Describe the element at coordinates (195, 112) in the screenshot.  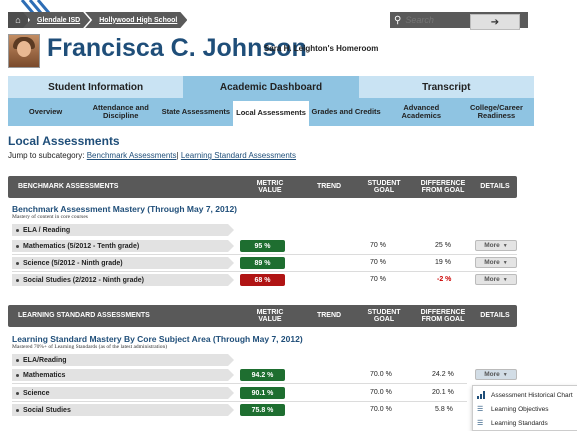
I see `subtab-state-assessments: State Assessments` at that location.